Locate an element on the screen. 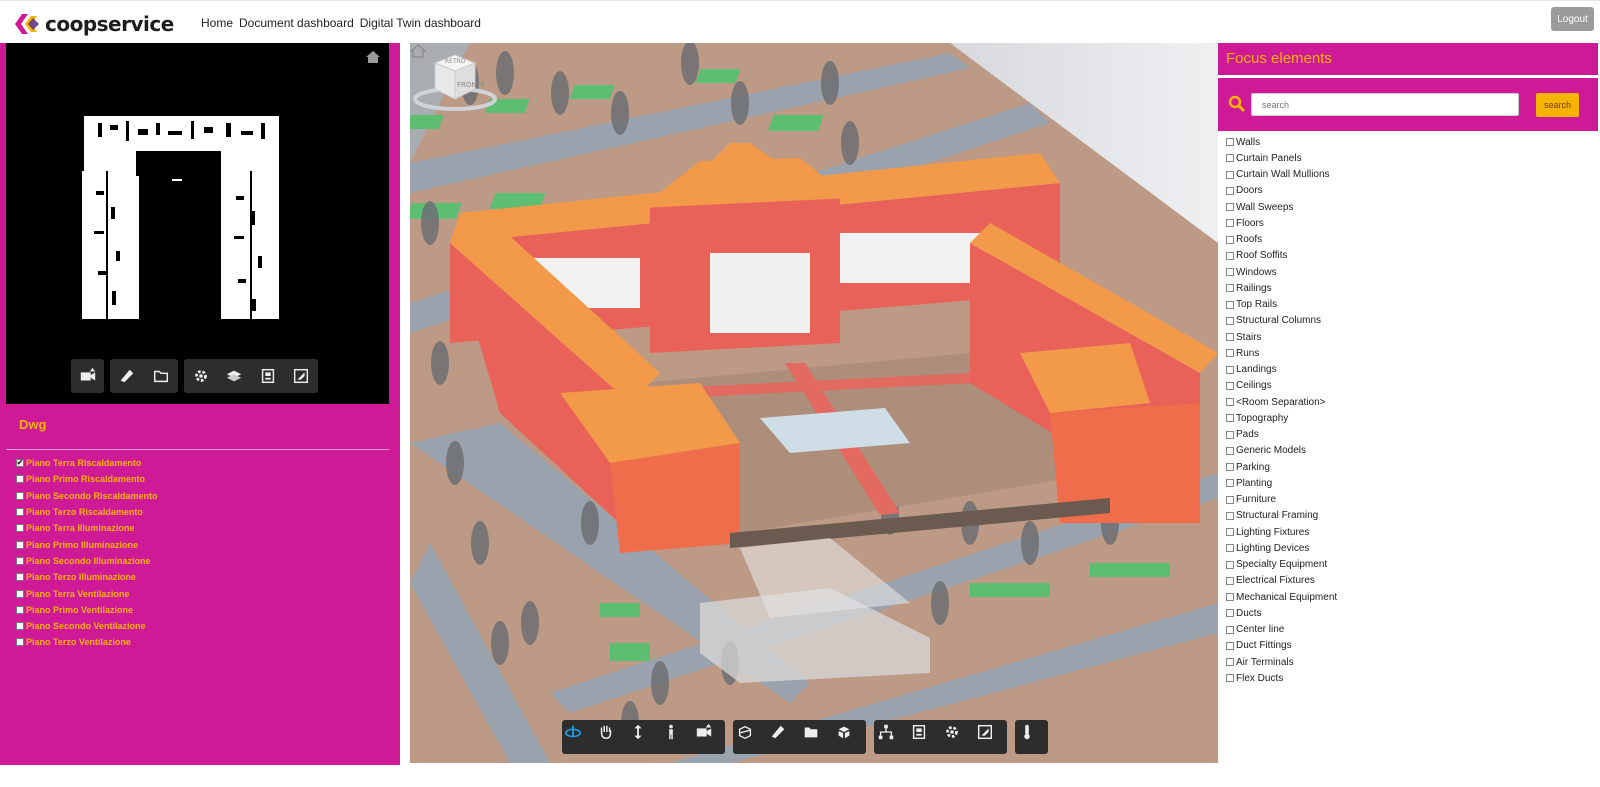 This screenshot has height=787, width=1600. list-item: Furniture is located at coordinates (1281, 500).